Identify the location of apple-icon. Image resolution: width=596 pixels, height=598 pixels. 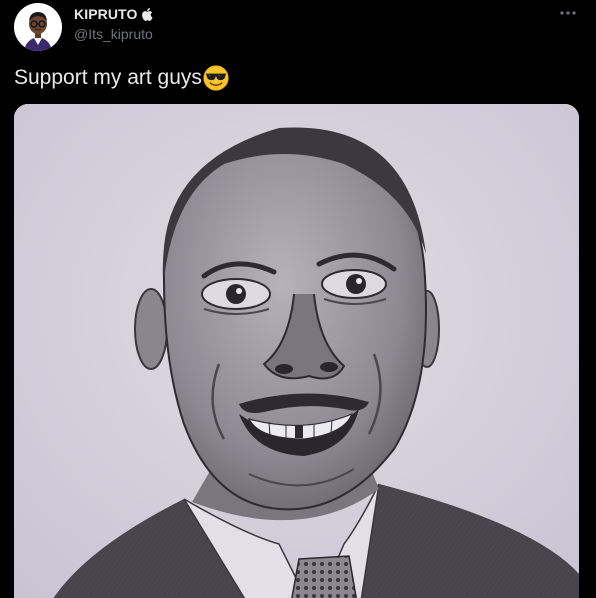
(147, 14).